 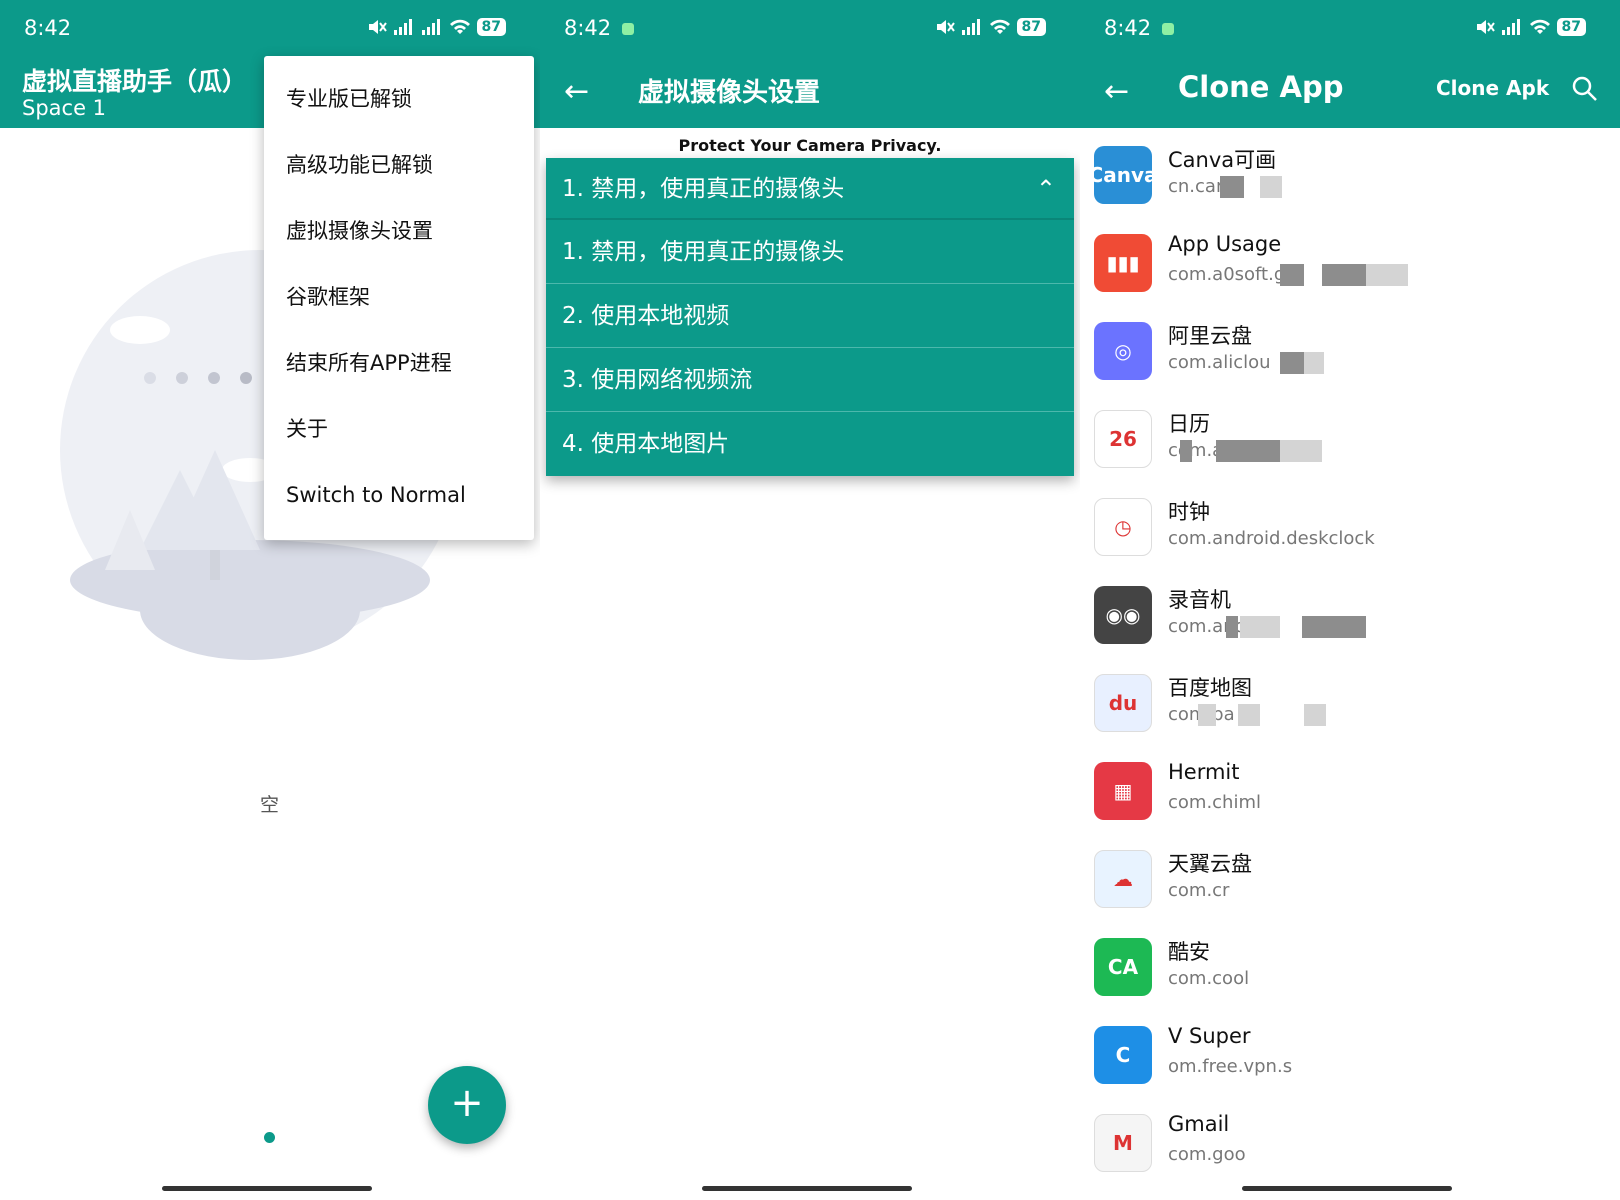 I want to click on app-list-item: 26 日历 com.a, so click(x=1350, y=442).